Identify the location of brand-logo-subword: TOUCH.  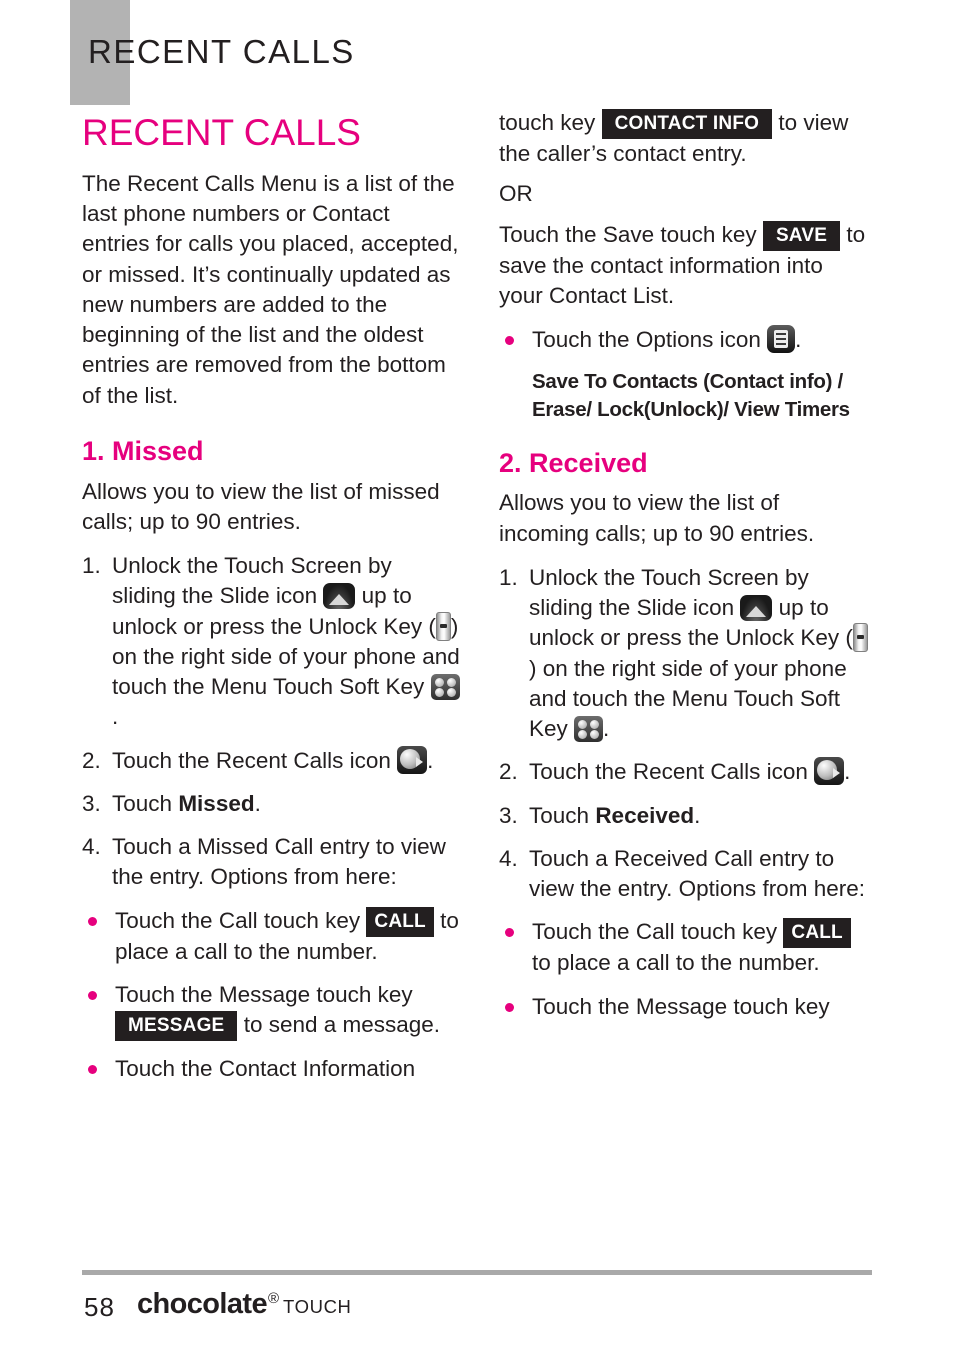
(317, 1306).